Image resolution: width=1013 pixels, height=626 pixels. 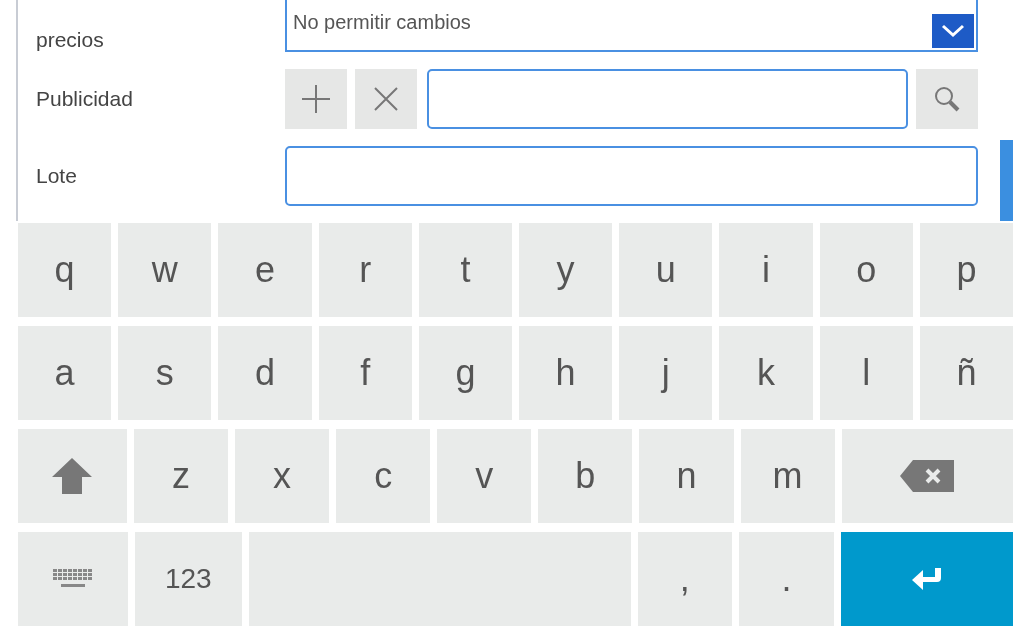 I want to click on add-button, so click(x=316, y=99).